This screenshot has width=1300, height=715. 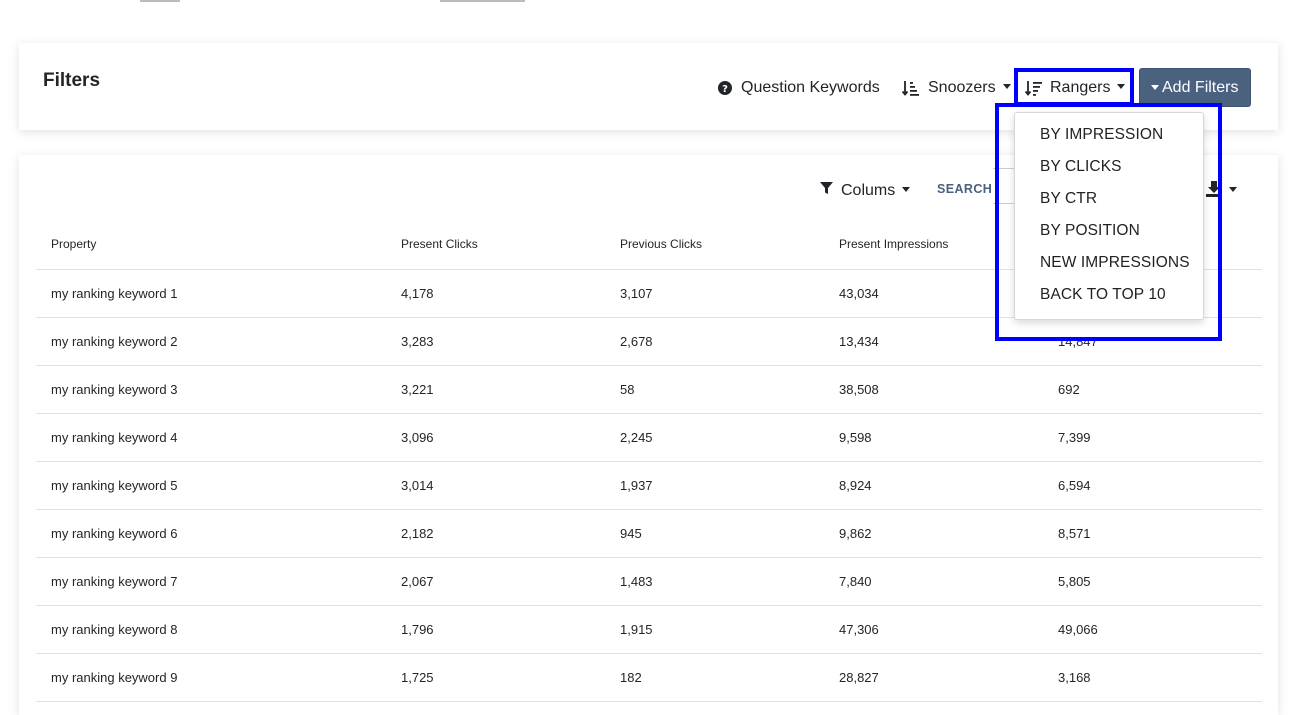 What do you see at coordinates (1152, 341) in the screenshot?
I see `previous-impressions-cell: 14,847` at bounding box center [1152, 341].